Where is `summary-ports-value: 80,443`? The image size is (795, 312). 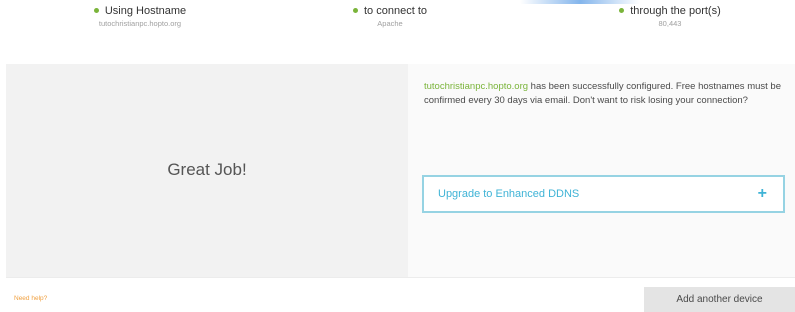 summary-ports-value: 80,443 is located at coordinates (670, 23).